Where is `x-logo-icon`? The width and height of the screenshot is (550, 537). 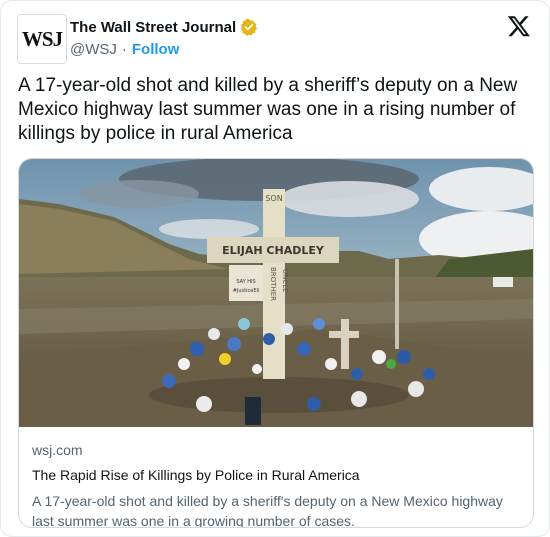
x-logo-icon is located at coordinates (519, 26).